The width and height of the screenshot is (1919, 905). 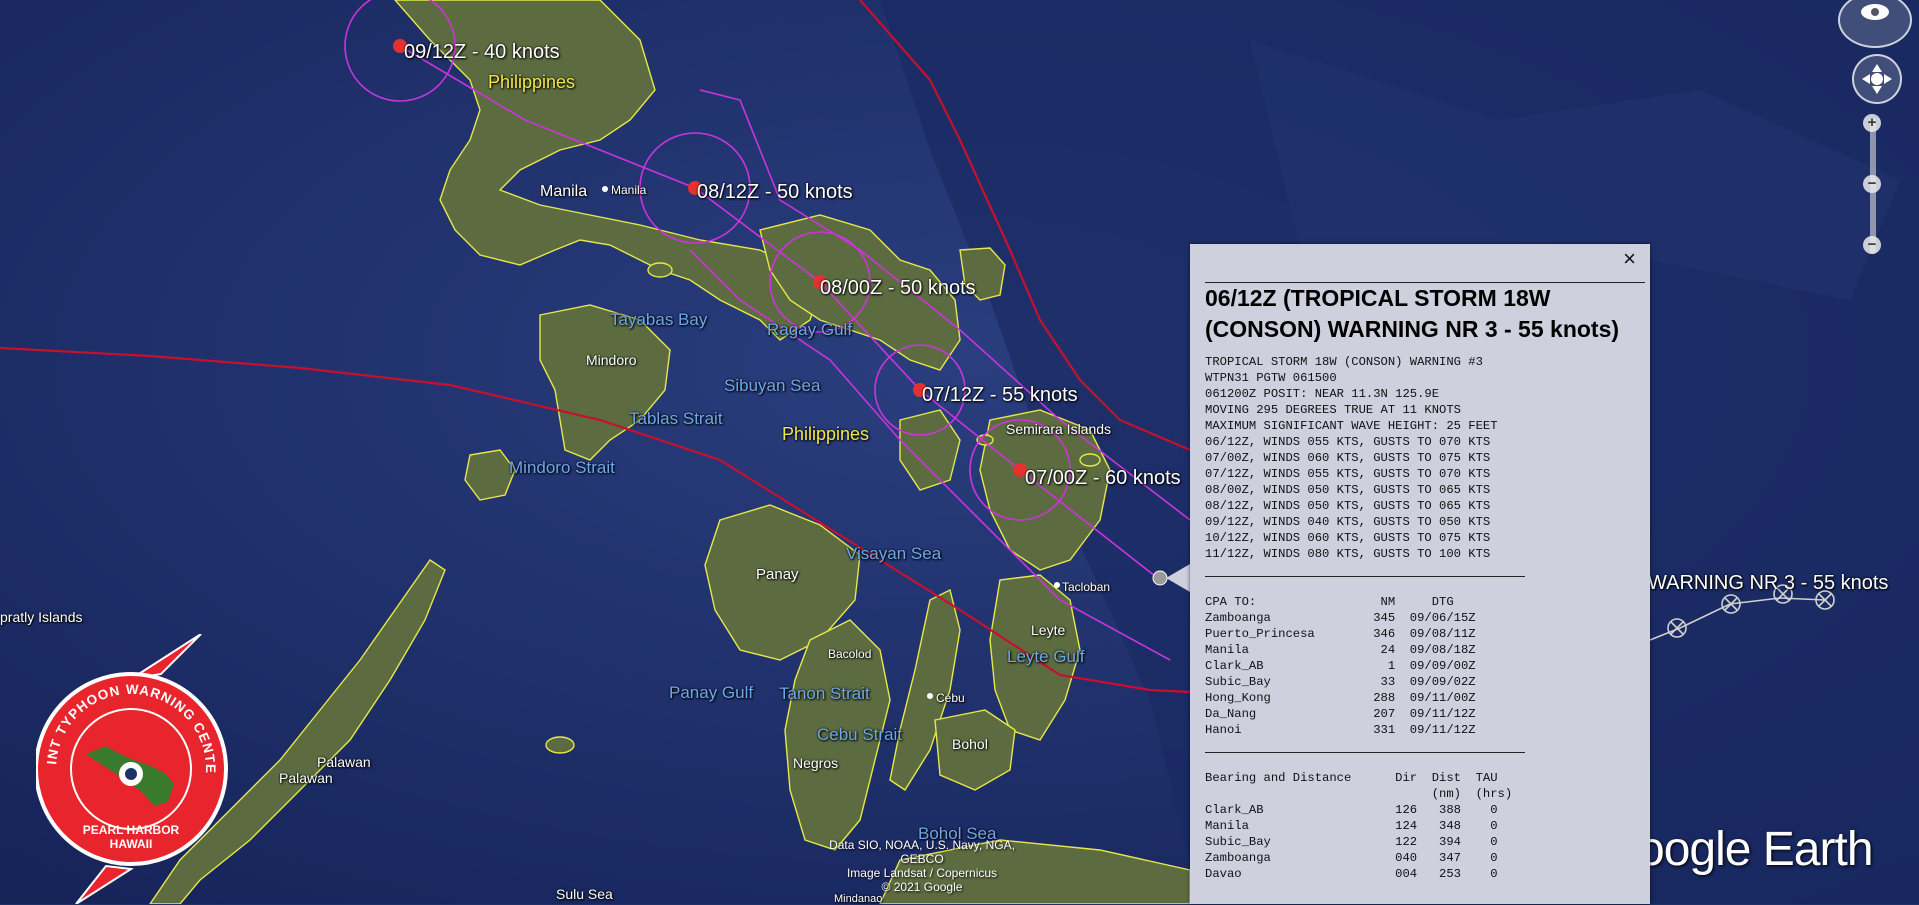 I want to click on move-joystick, so click(x=1877, y=79).